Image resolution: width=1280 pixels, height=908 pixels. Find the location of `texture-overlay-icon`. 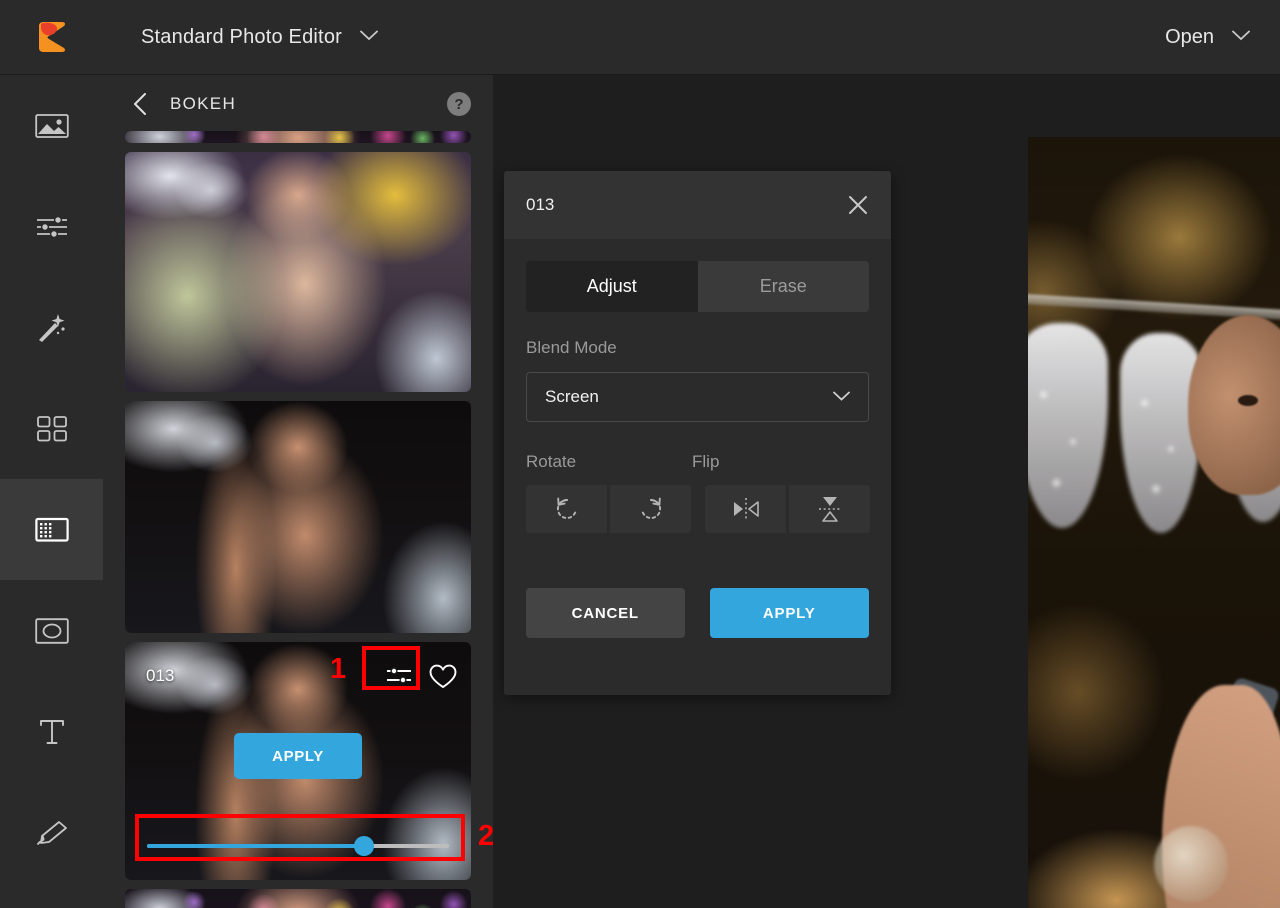

texture-overlay-icon is located at coordinates (51, 529).